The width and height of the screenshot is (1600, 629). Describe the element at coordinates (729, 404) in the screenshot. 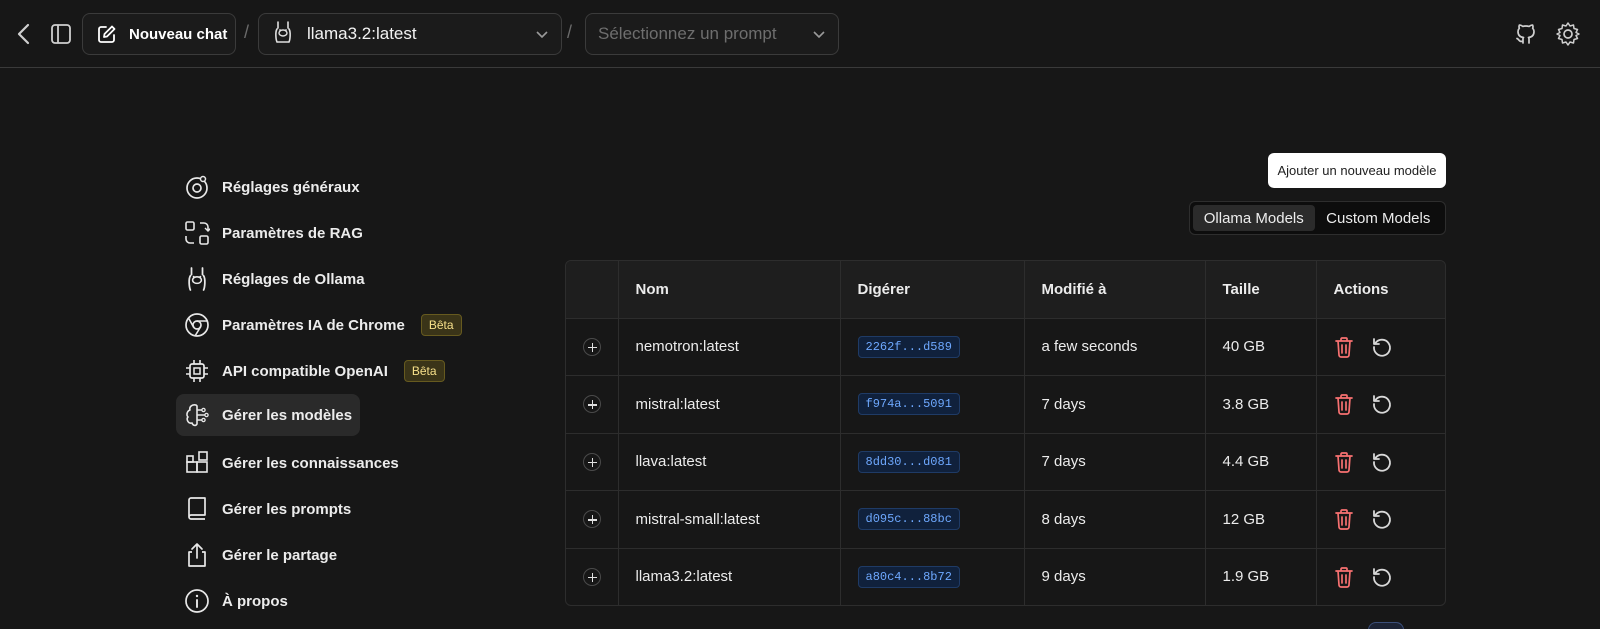

I see `model-name: mistral:latest` at that location.